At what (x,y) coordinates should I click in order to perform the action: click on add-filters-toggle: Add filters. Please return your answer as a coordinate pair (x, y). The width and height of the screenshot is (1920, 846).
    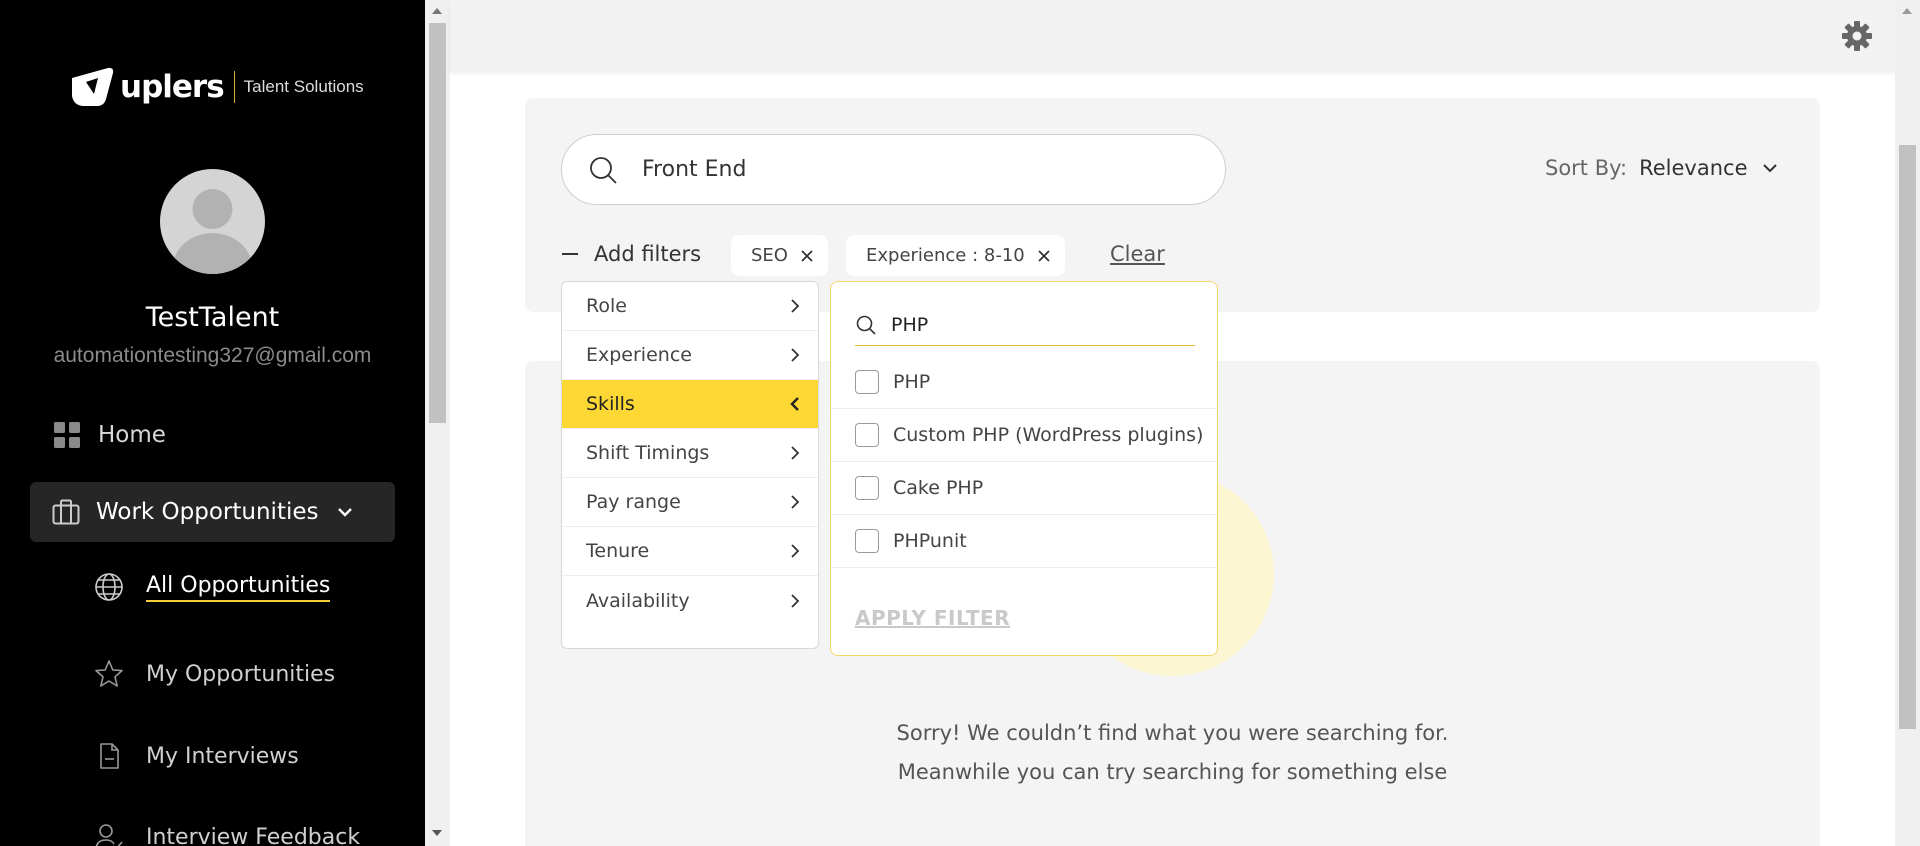
    Looking at the image, I should click on (631, 254).